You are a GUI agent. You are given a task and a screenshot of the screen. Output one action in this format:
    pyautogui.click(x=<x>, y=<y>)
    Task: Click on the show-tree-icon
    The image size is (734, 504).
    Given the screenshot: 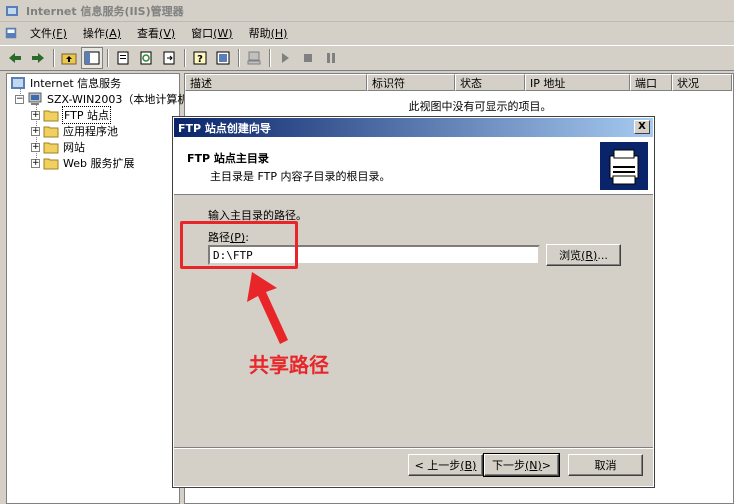 What is the action you would take?
    pyautogui.click(x=92, y=58)
    